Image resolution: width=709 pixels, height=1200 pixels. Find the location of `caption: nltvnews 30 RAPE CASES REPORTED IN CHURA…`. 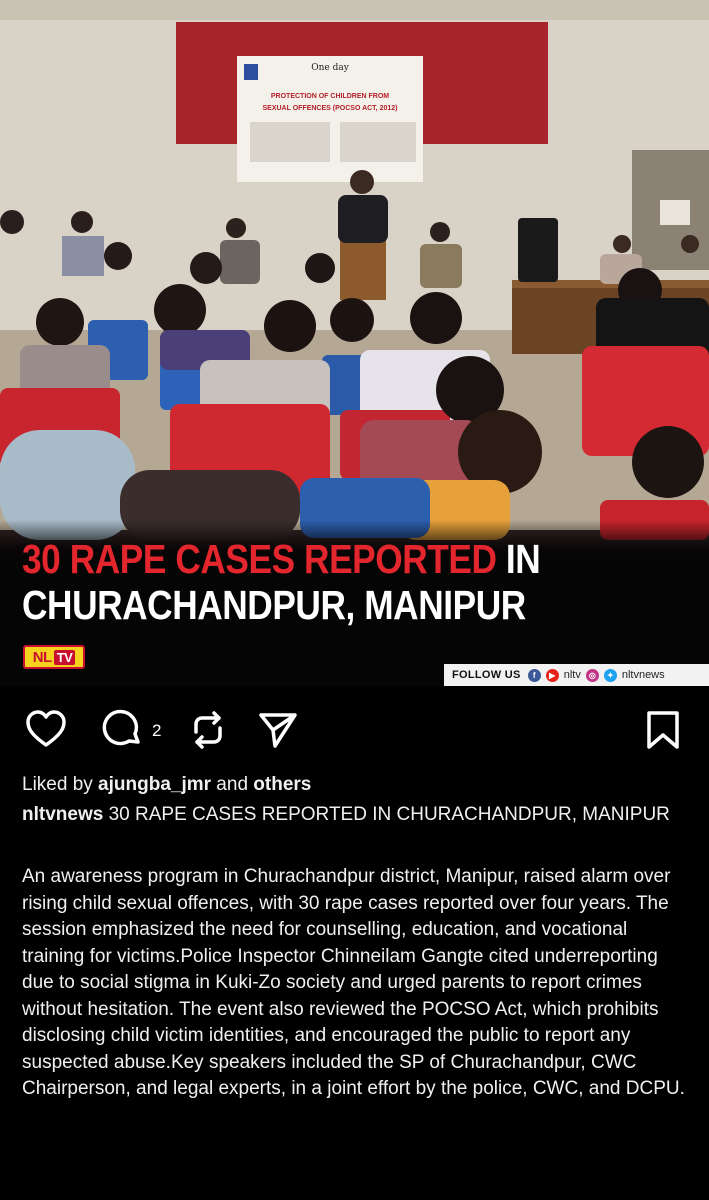

caption: nltvnews 30 RAPE CASES REPORTED IN CHURA… is located at coordinates (352, 815).